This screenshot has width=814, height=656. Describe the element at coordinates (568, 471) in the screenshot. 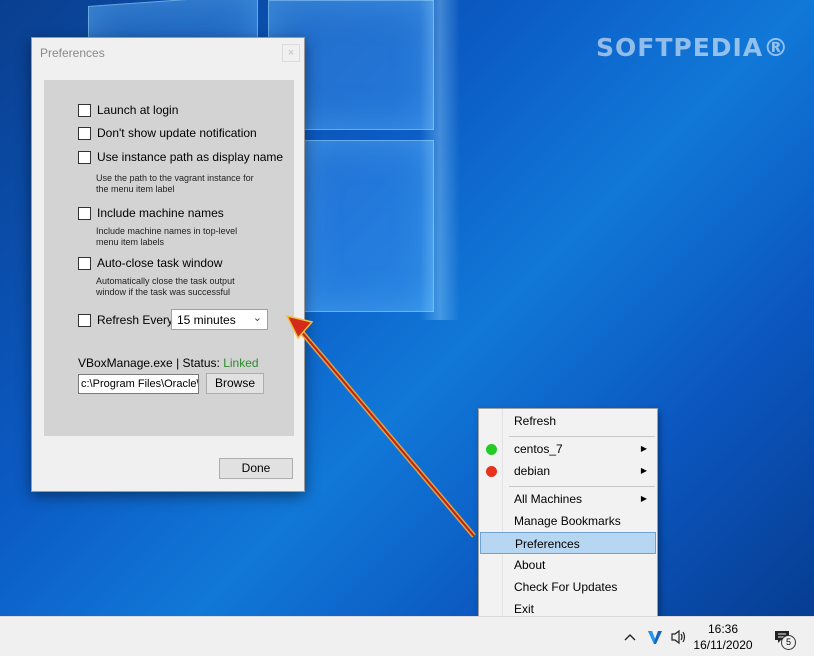

I see `menu-item-debian: debian ▶` at that location.